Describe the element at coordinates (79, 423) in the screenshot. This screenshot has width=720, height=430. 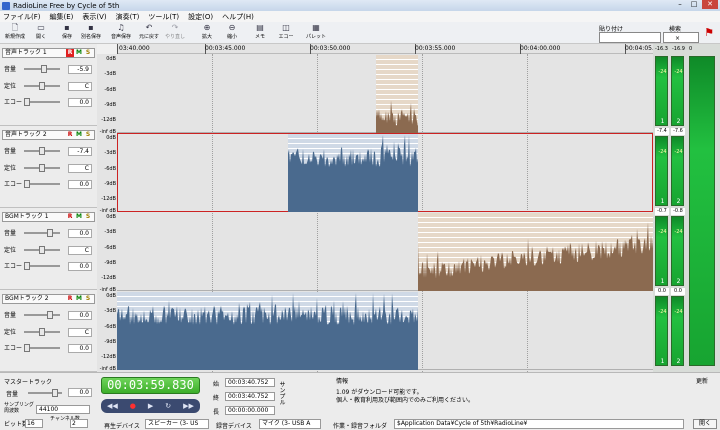
I see `channel-select: 2` at that location.